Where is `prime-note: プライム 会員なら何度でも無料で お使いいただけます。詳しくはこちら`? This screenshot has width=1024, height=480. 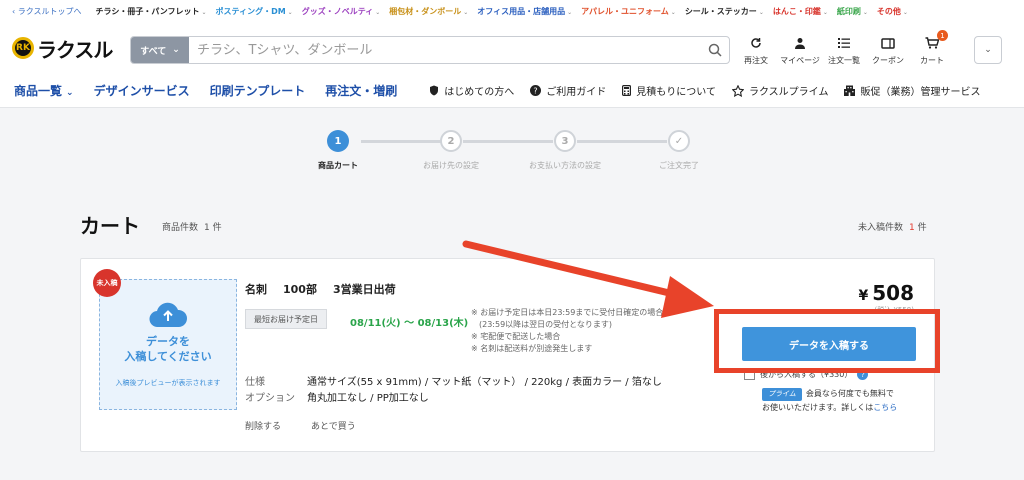 prime-note: プライム 会員なら何度でも無料で お使いいただけます。詳しくはこちら is located at coordinates (829, 400).